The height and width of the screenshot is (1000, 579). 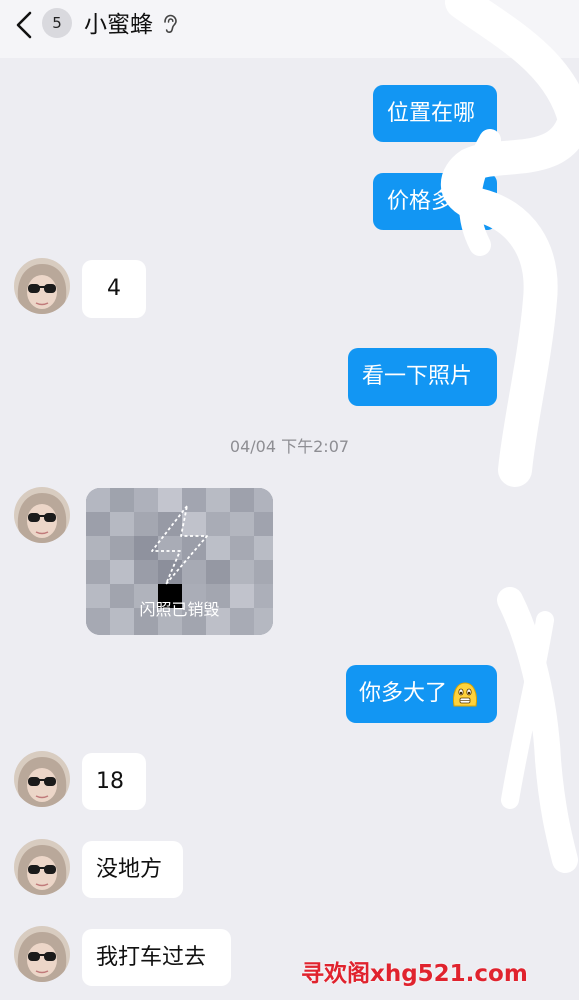 I want to click on chevron-left-icon, so click(x=24, y=25).